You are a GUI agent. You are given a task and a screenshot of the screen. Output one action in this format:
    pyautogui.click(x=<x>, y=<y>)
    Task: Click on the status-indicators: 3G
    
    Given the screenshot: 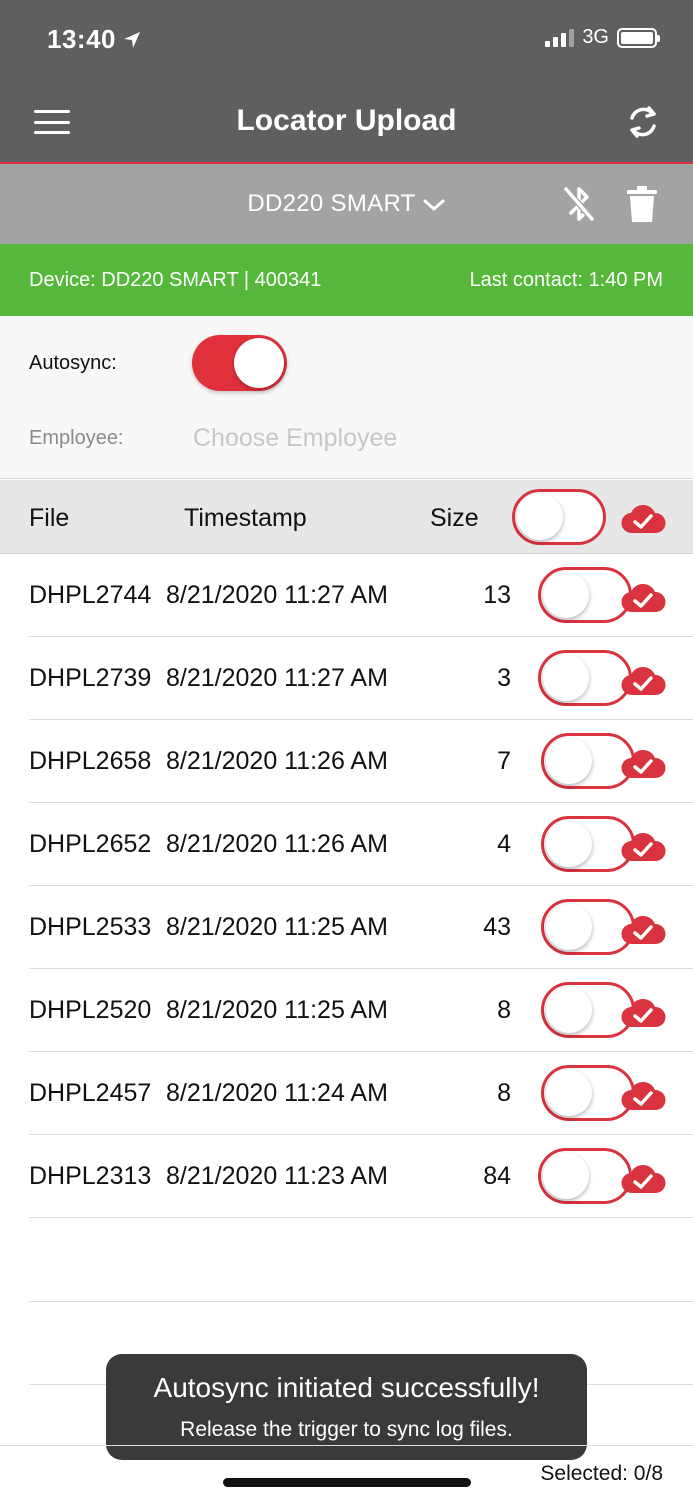 What is the action you would take?
    pyautogui.click(x=602, y=37)
    